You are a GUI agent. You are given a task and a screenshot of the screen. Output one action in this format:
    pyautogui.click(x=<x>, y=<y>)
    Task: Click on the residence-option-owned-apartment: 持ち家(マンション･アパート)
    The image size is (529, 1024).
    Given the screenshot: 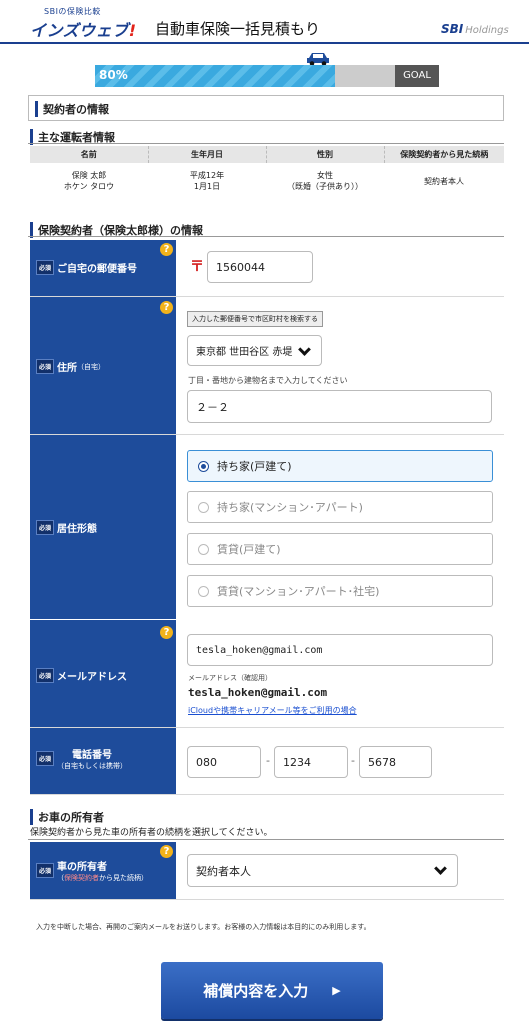 What is the action you would take?
    pyautogui.click(x=340, y=507)
    